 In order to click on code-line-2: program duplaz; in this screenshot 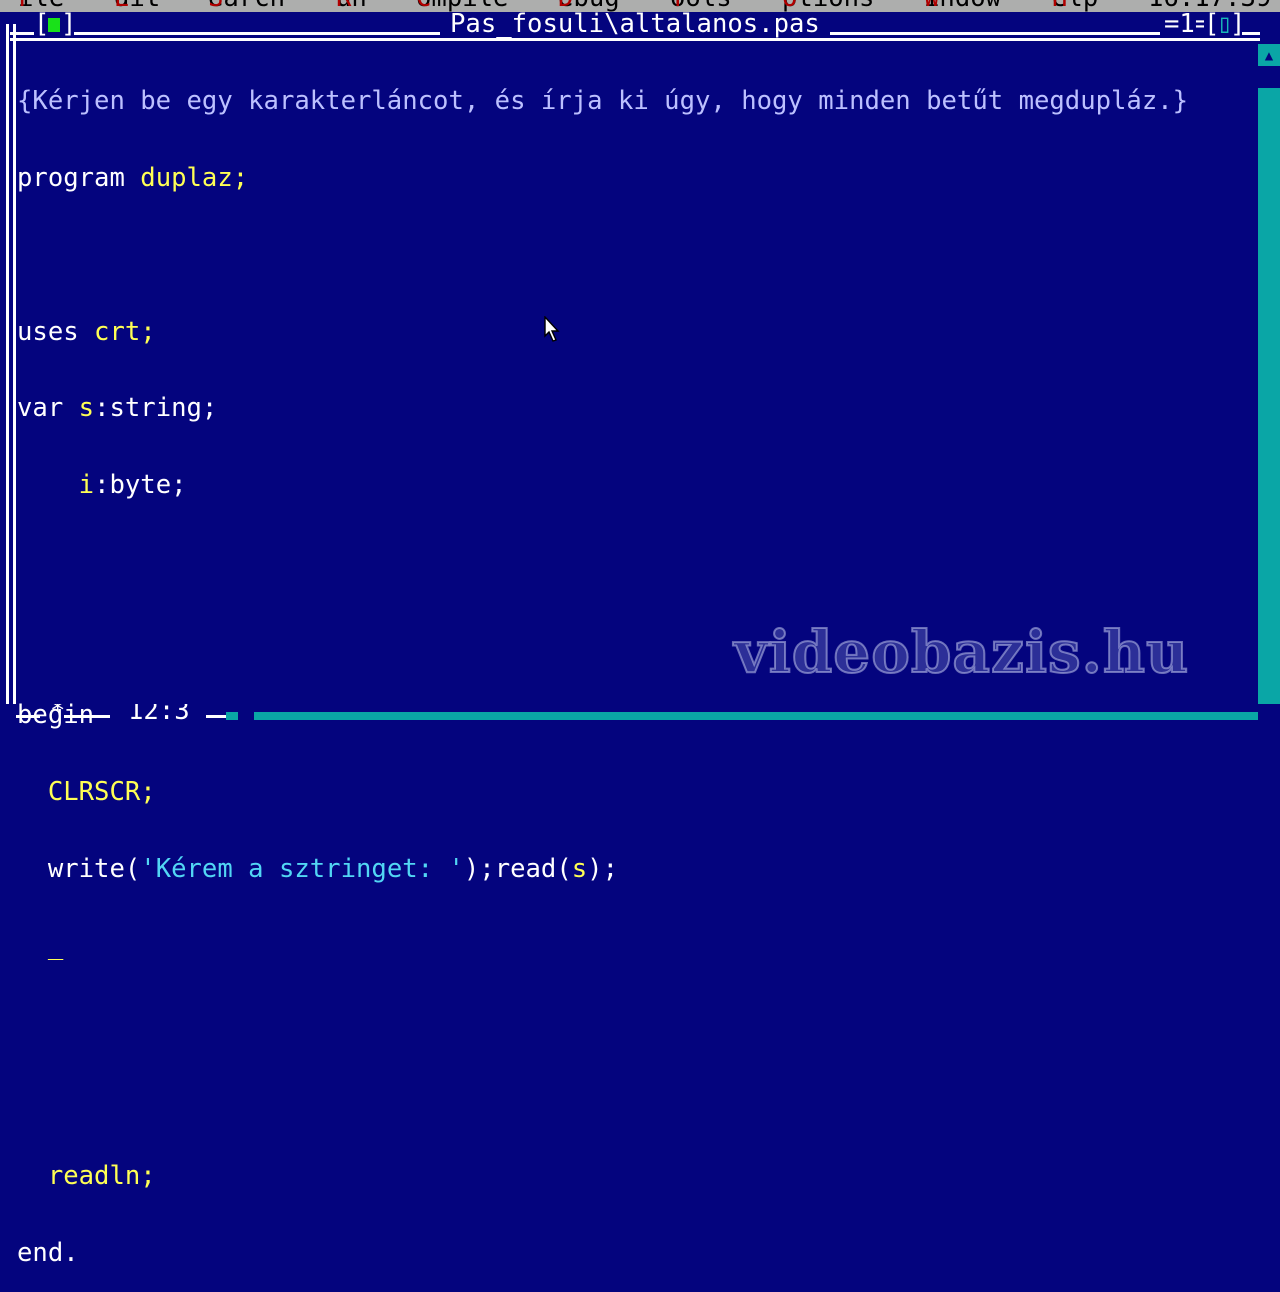, I will do `click(133, 177)`.